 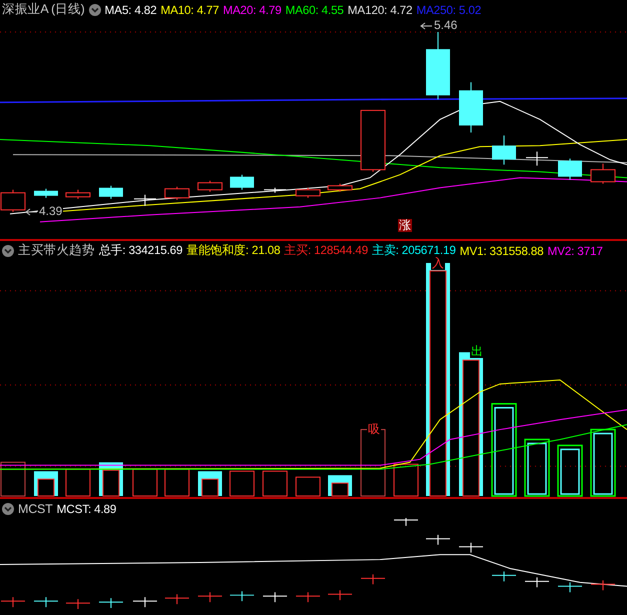 I want to click on indicator-value: 主买: 128544.49, so click(x=326, y=250).